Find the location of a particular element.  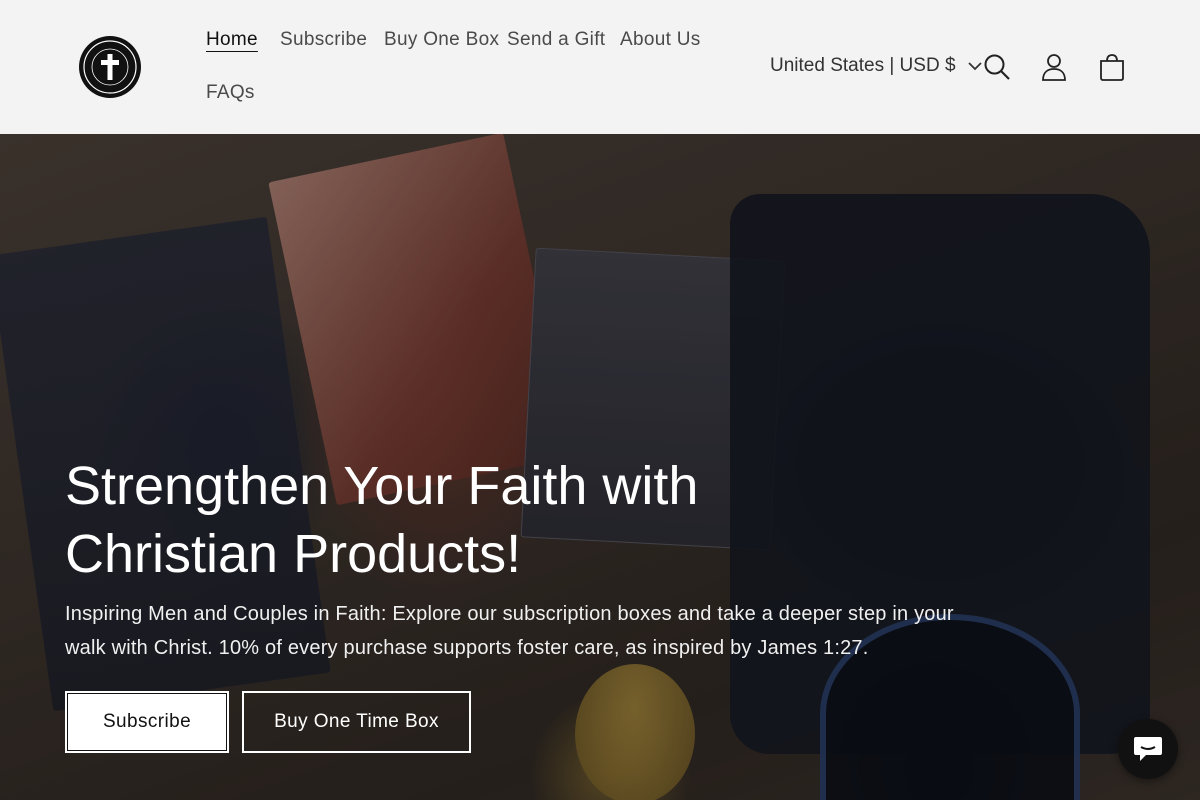

cart-icon is located at coordinates (1112, 67).